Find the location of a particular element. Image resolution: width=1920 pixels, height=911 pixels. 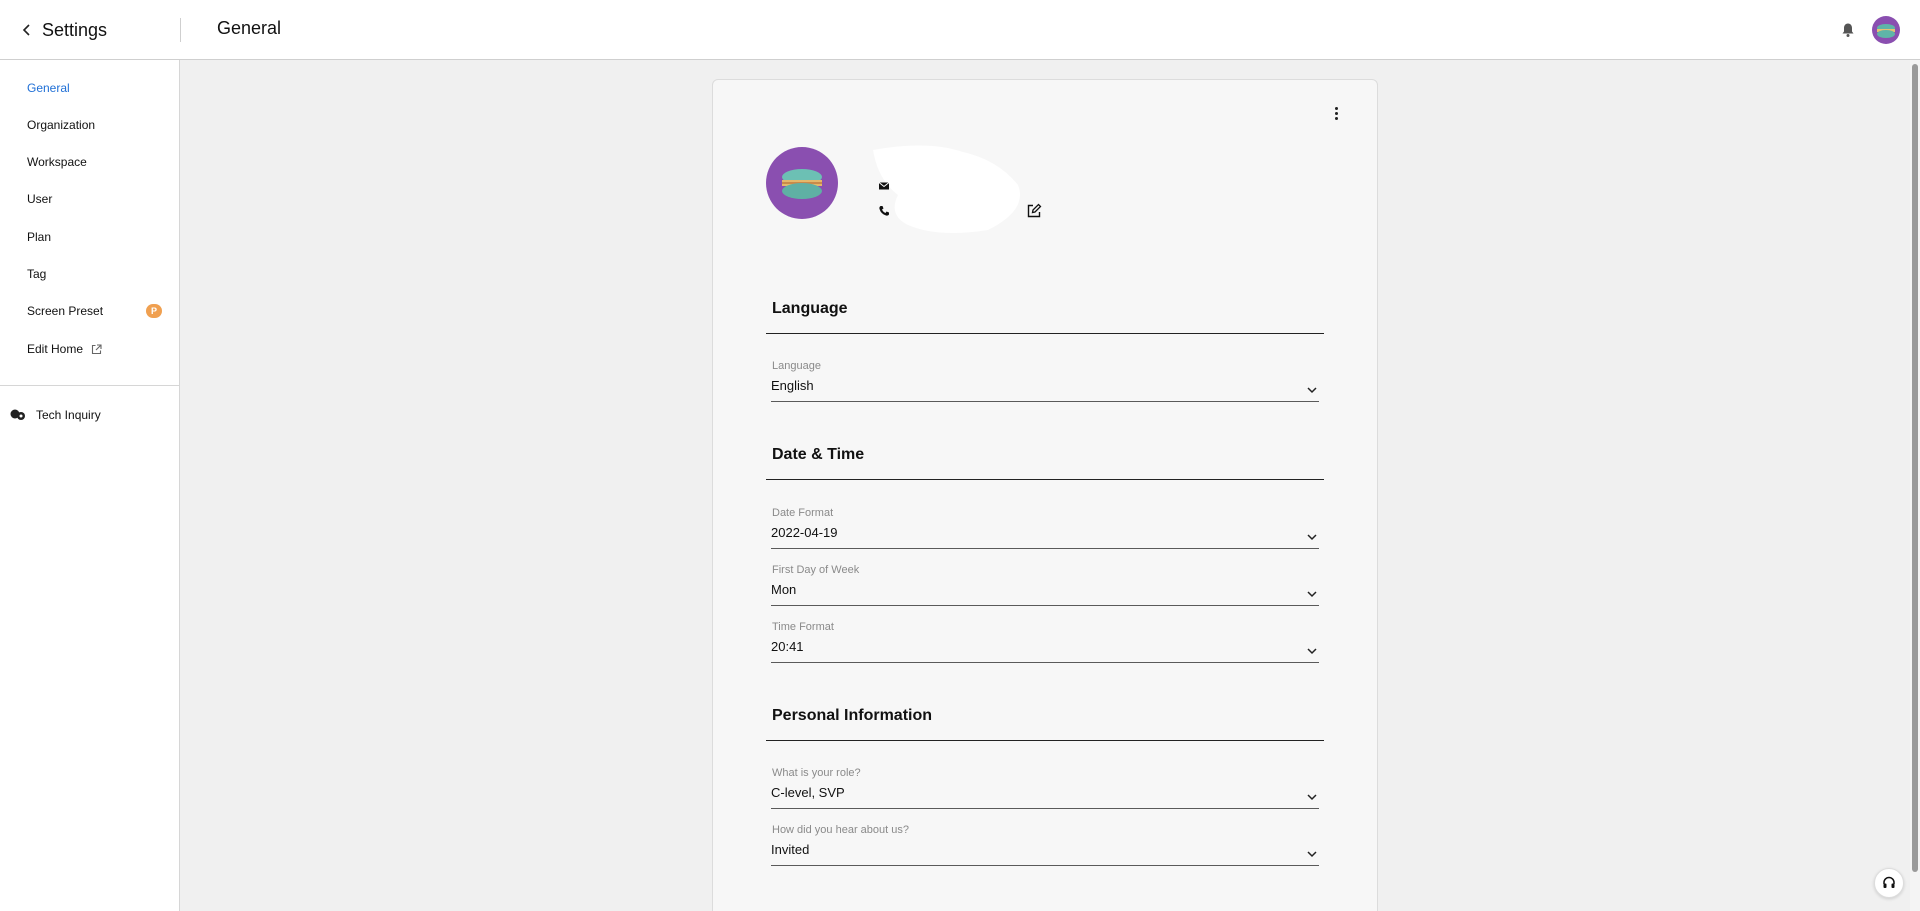

sidebar-item-label: General is located at coordinates (48, 88).